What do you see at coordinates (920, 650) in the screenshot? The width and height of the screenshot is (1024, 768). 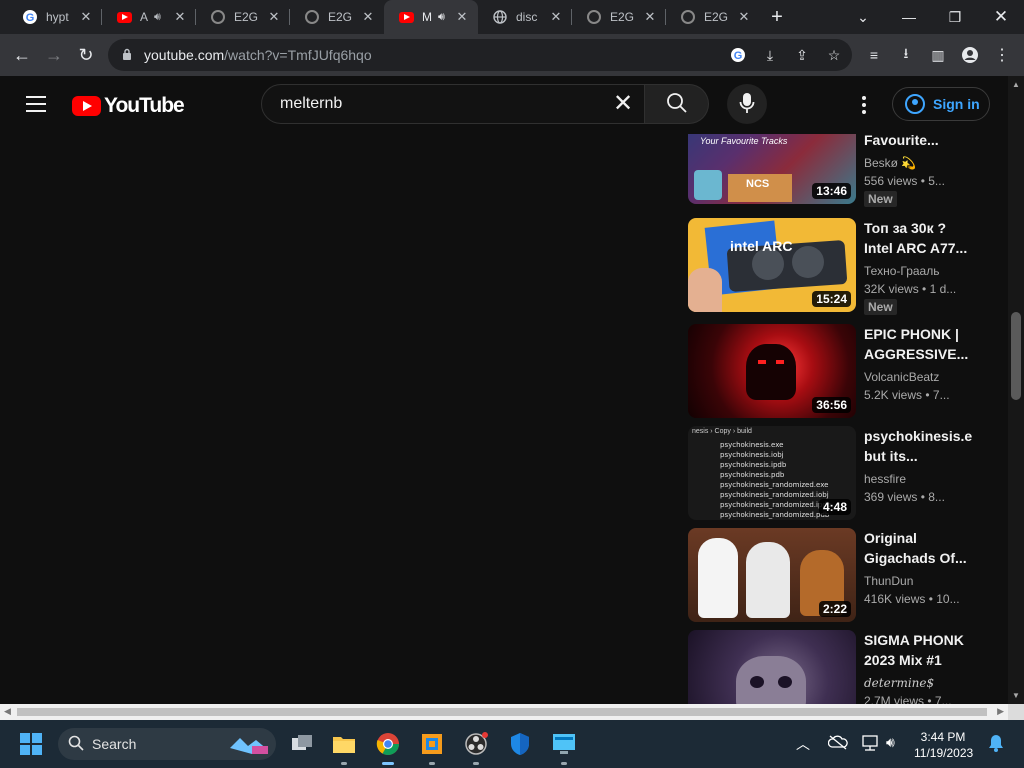 I see `video-title: SIGMA PHONK 2023 Mix #1` at bounding box center [920, 650].